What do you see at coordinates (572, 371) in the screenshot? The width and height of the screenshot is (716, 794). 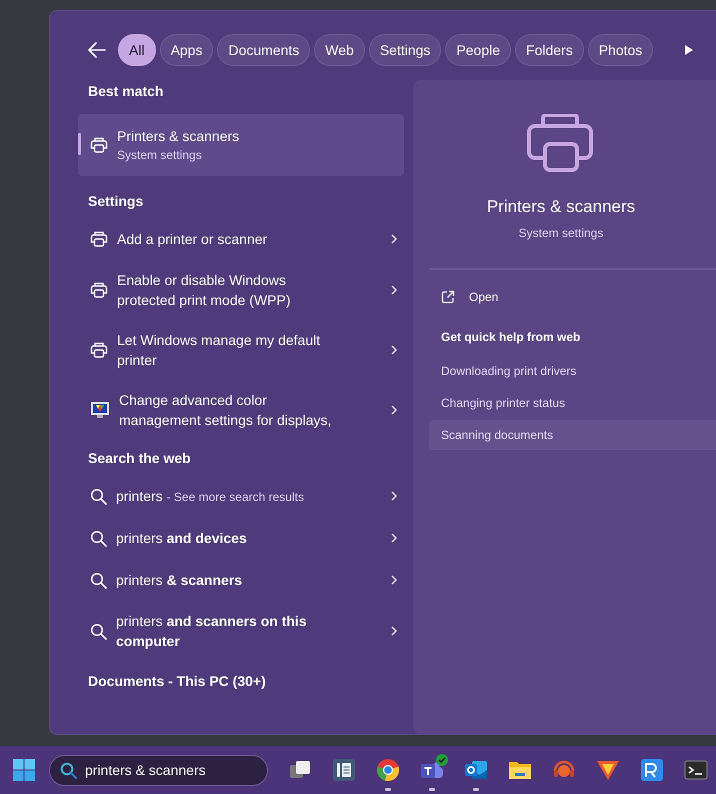 I see `help-link: Downloading print drivers` at bounding box center [572, 371].